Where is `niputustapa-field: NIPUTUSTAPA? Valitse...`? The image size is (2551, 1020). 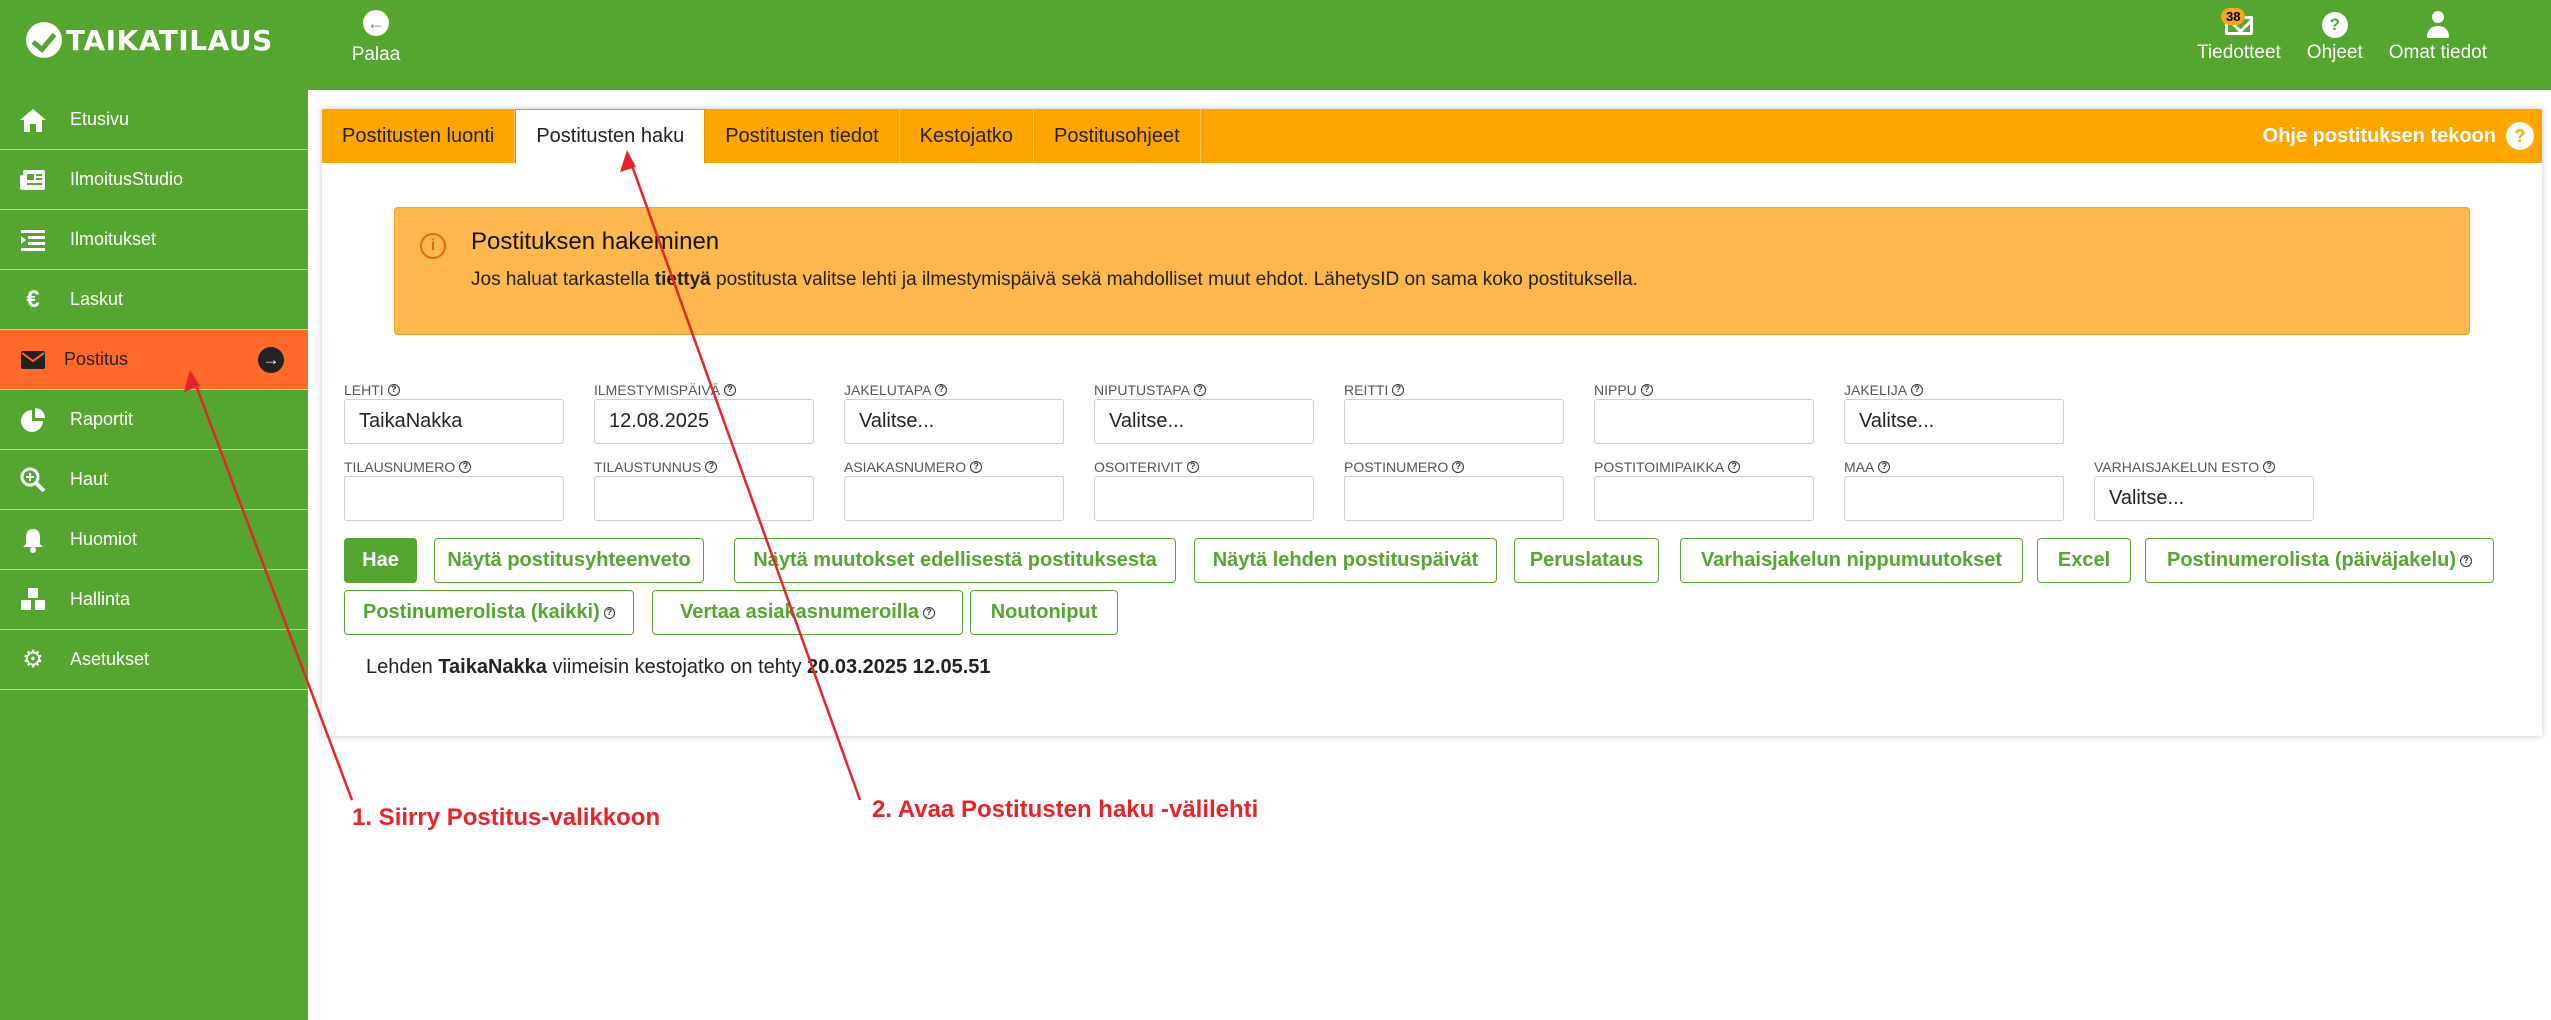 niputustapa-field: NIPUTUSTAPA? Valitse... is located at coordinates (1204, 413).